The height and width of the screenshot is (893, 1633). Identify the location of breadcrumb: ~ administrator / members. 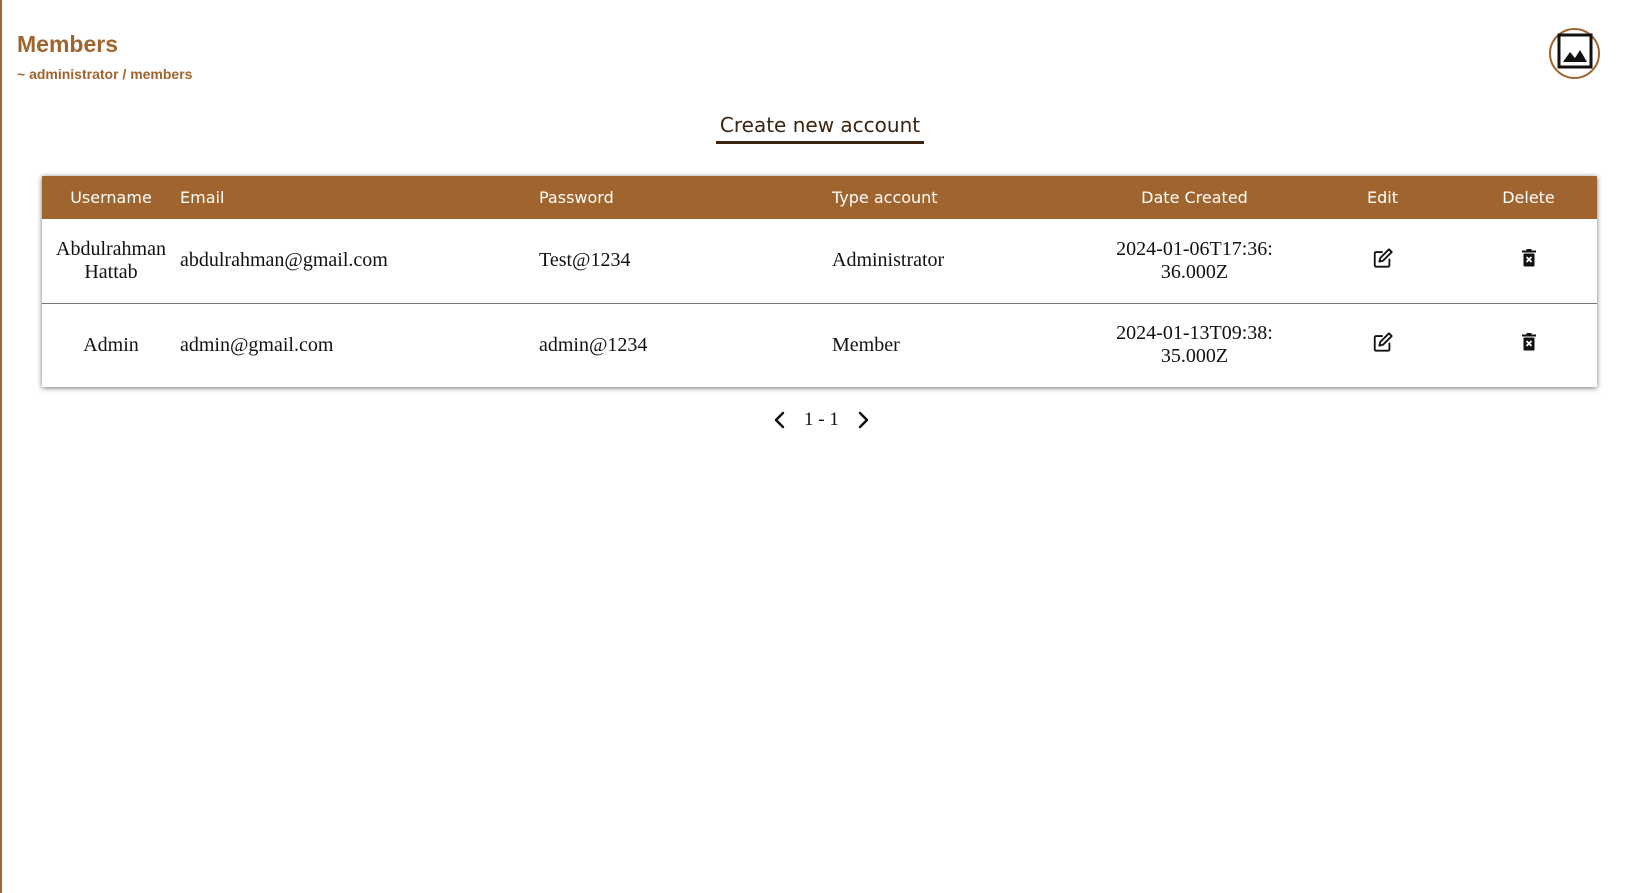
(105, 74).